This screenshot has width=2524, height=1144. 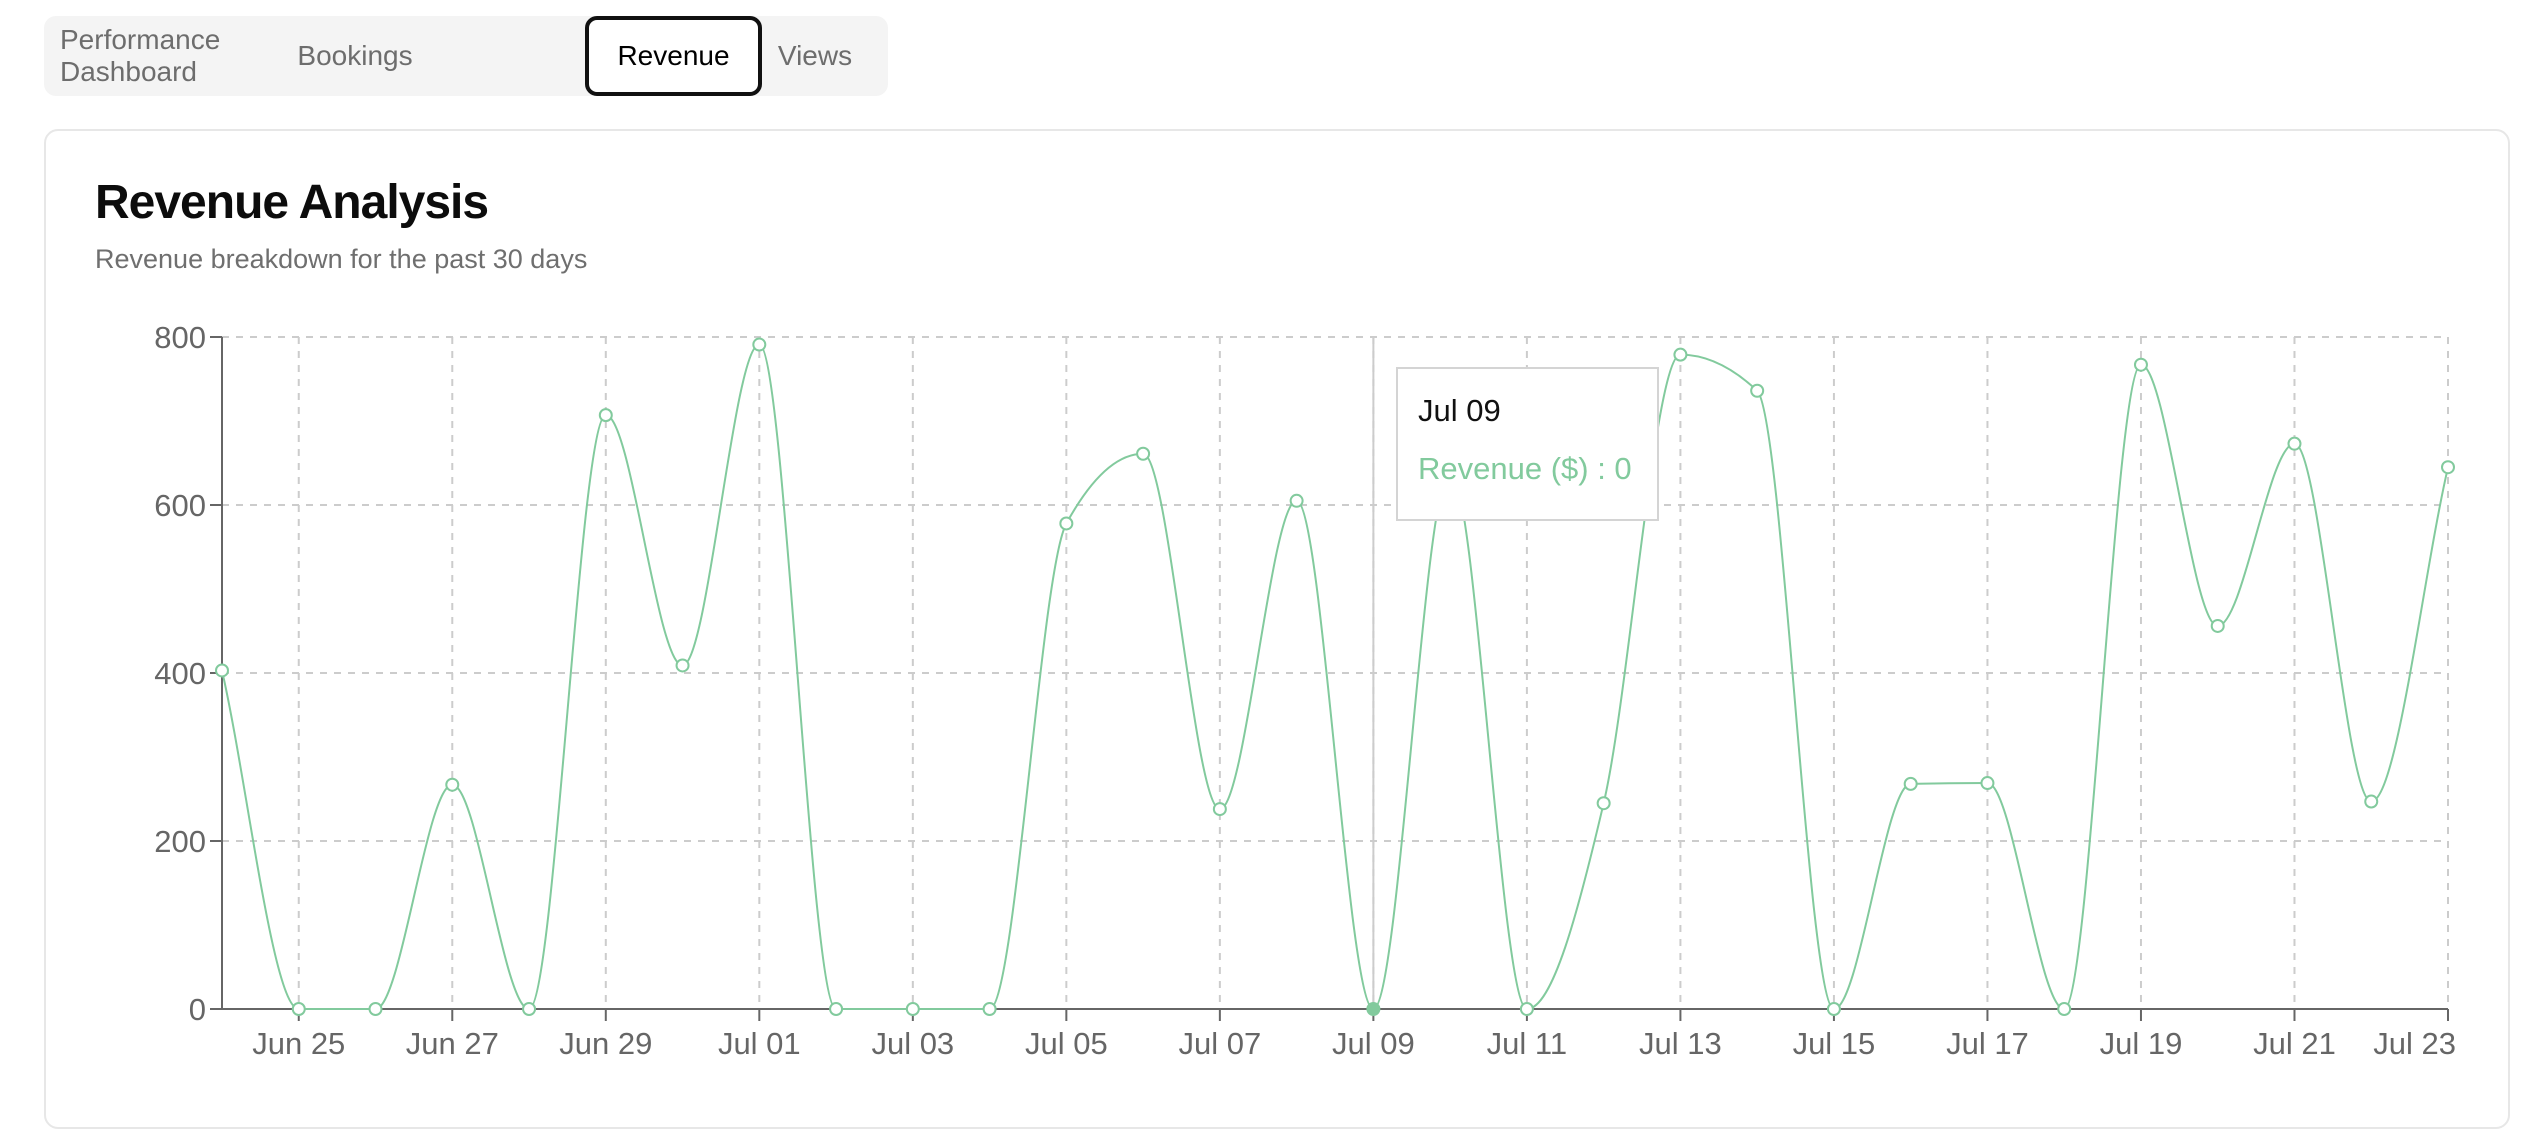 I want to click on x-tick-label: Jun 25, so click(x=298, y=1043).